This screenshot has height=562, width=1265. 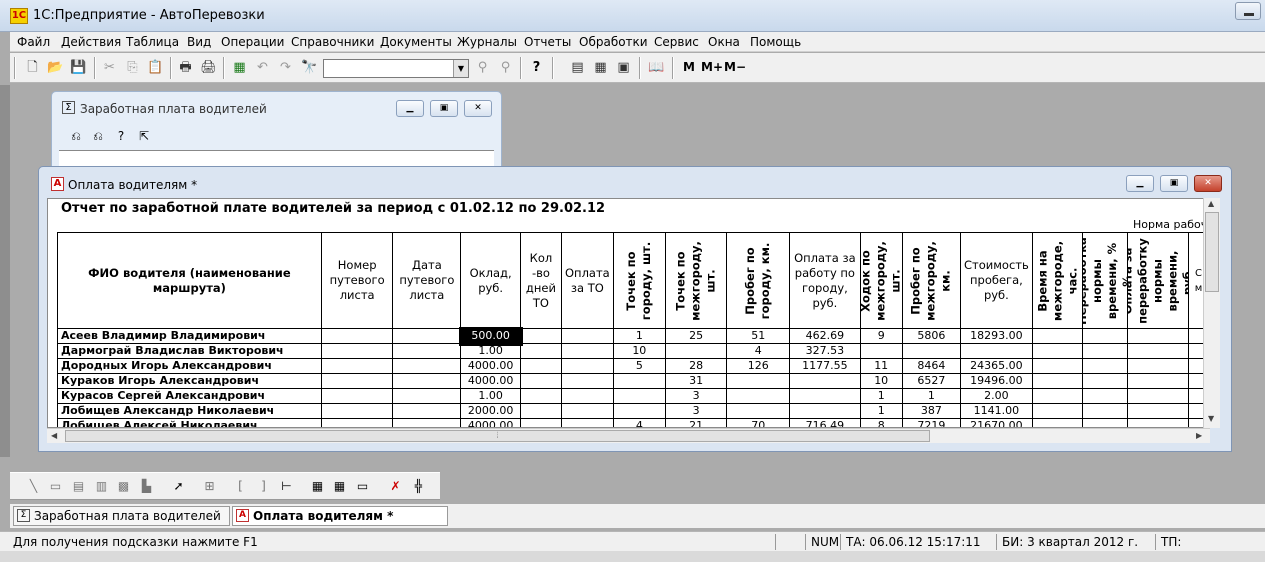 What do you see at coordinates (189, 381) in the screenshot?
I see `cell-name: Кураков Игорь Александрович` at bounding box center [189, 381].